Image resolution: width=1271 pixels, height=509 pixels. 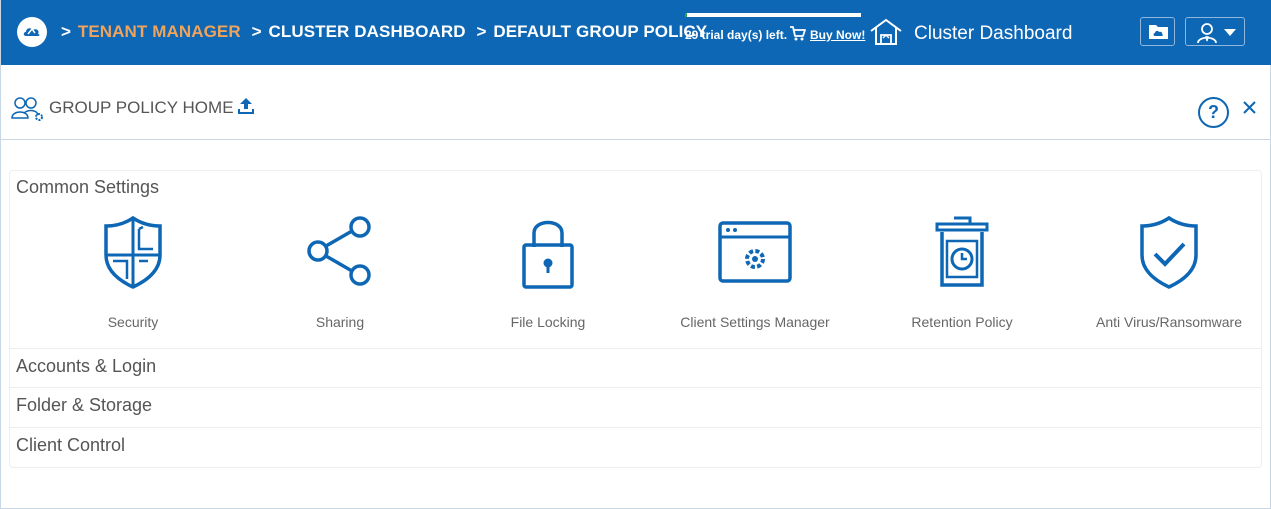 I want to click on padlock-icon, so click(x=548, y=254).